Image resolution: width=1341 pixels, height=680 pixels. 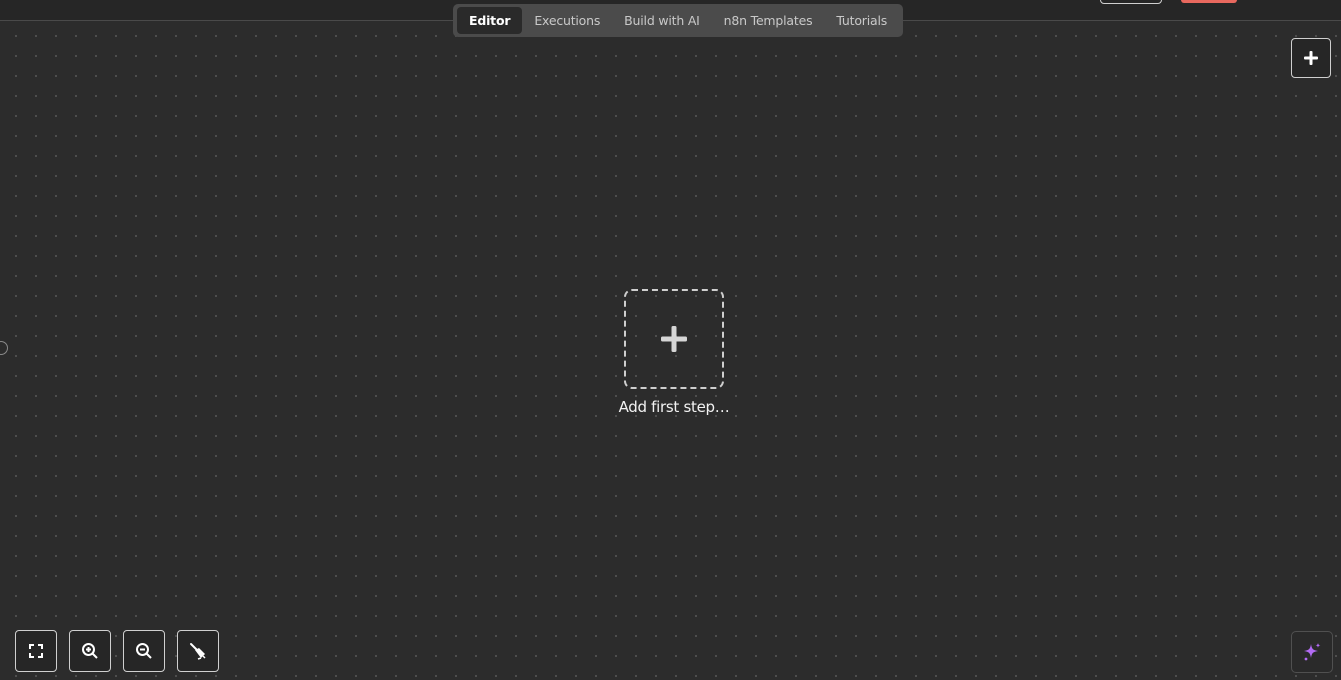 I want to click on tab-executions: Executions, so click(x=567, y=20).